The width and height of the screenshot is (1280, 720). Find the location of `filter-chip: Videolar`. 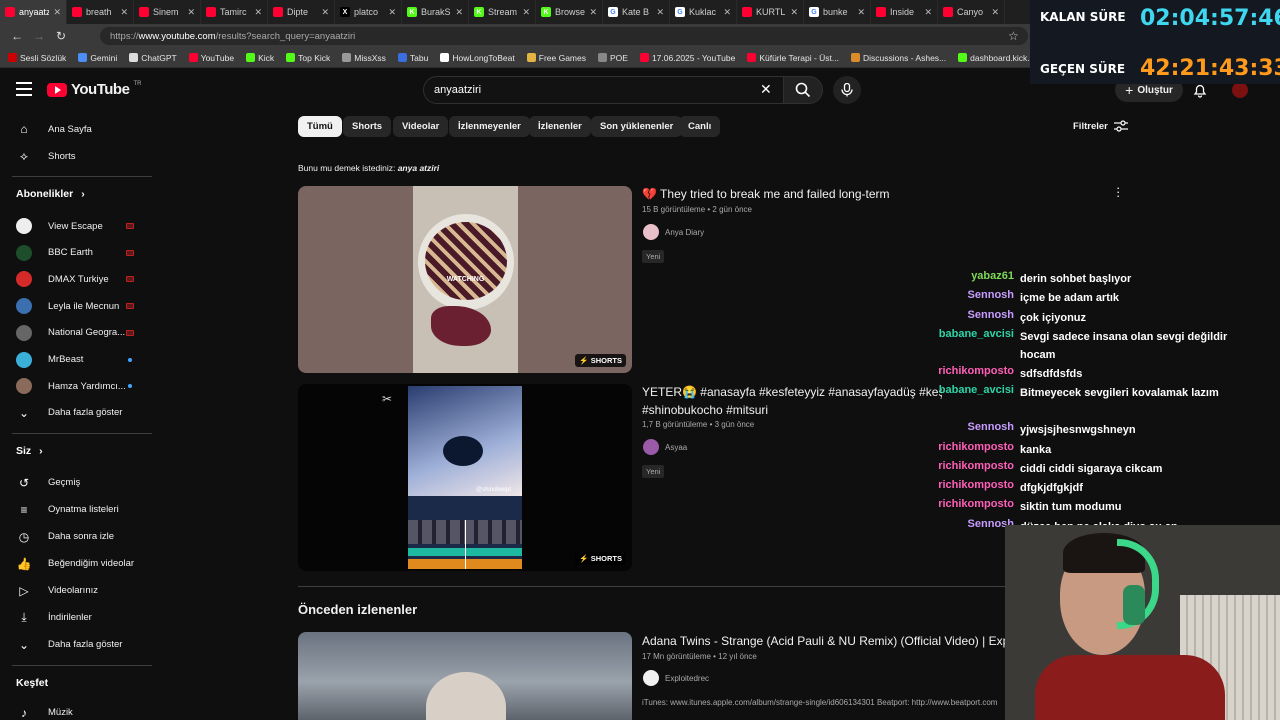

filter-chip: Videolar is located at coordinates (421, 126).